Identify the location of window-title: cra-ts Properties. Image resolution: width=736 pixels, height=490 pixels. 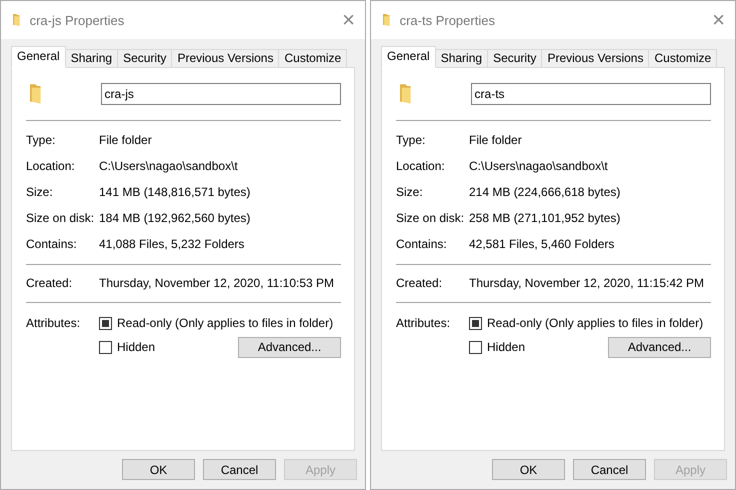
(448, 20).